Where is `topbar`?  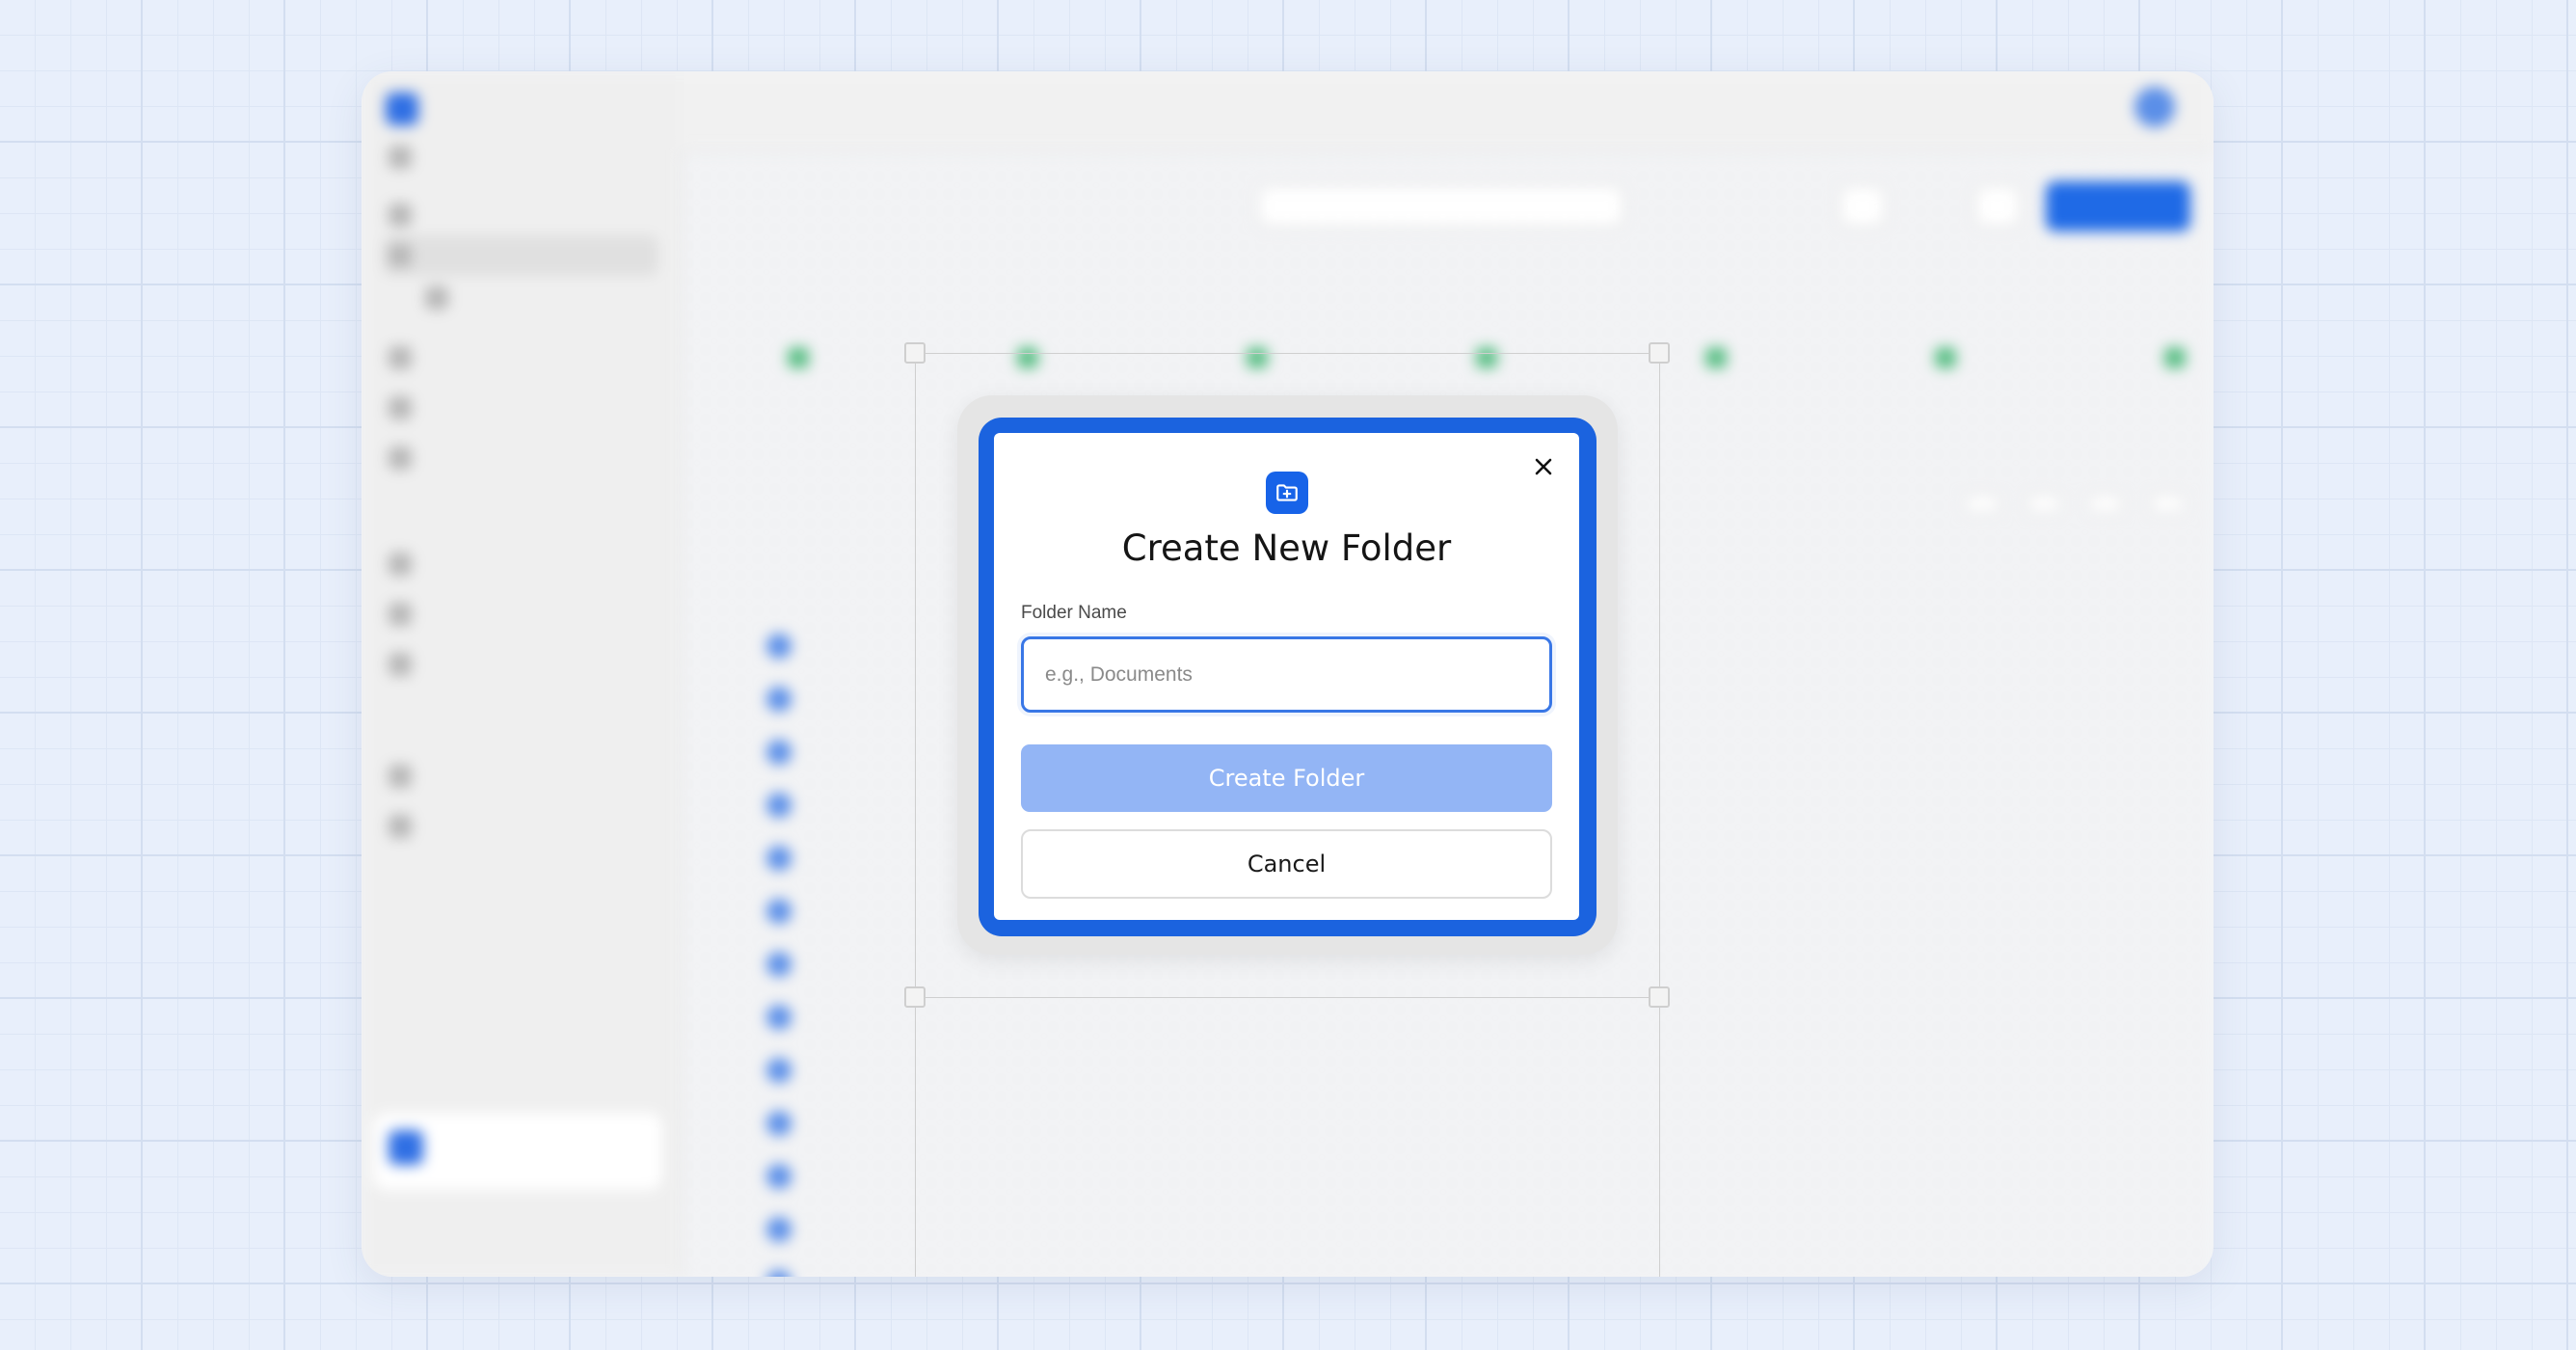
topbar is located at coordinates (1447, 110).